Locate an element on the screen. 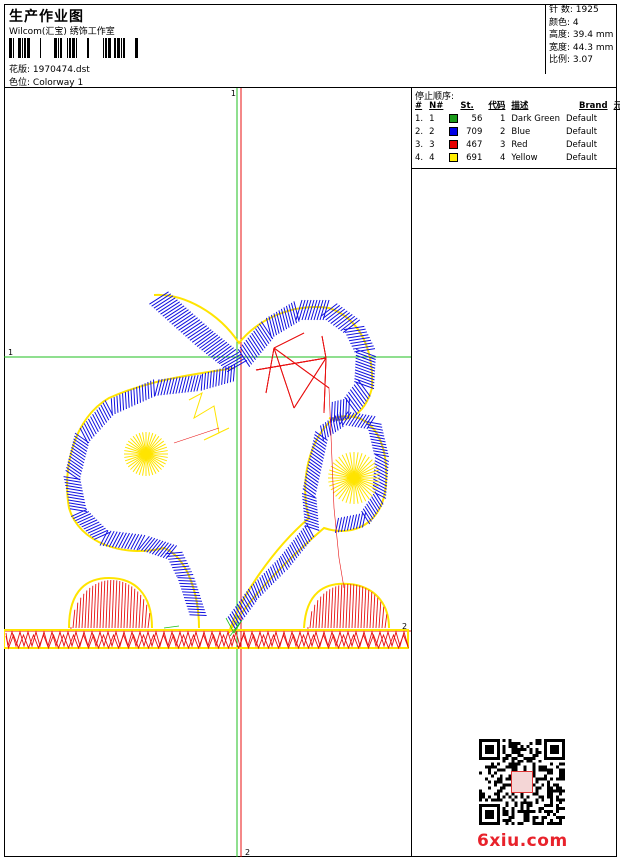  side-divider is located at coordinates (514, 168).